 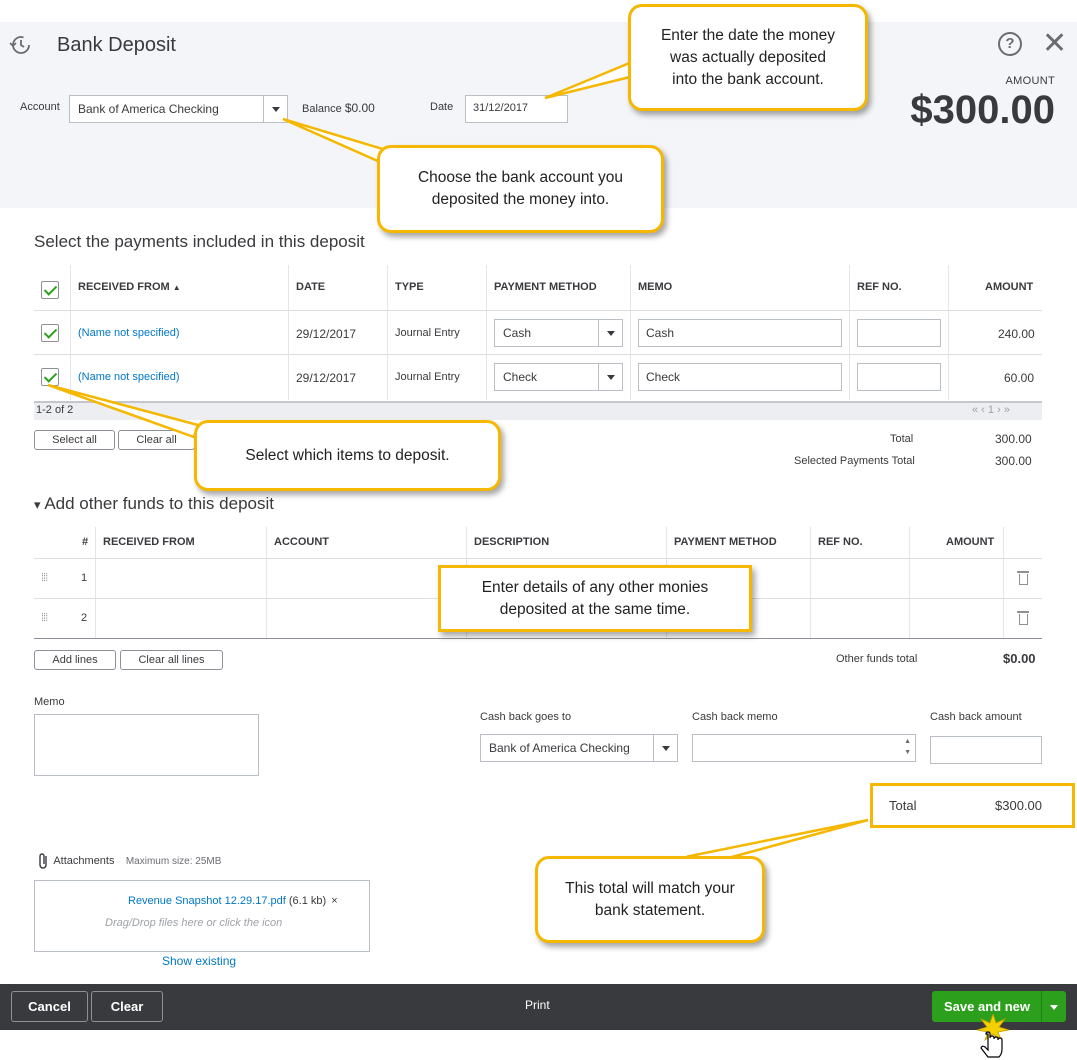 What do you see at coordinates (986, 750) in the screenshot?
I see `cash-back-amount-input` at bounding box center [986, 750].